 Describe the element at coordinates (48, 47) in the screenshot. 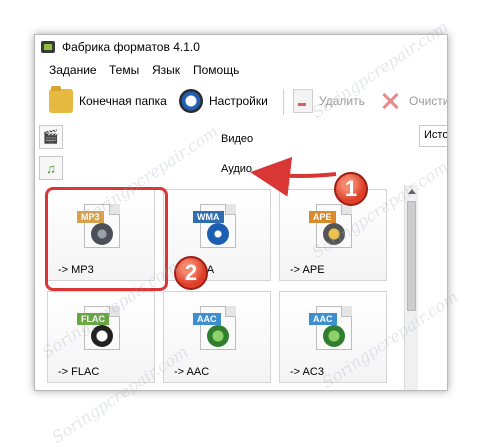

I see `app-icon` at that location.